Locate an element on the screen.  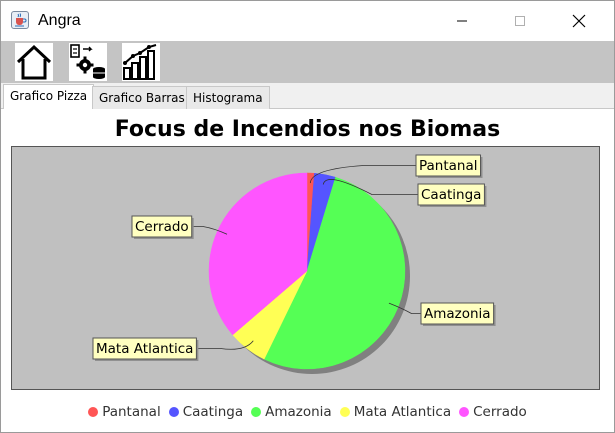
legend-label: Pantanal is located at coordinates (131, 412).